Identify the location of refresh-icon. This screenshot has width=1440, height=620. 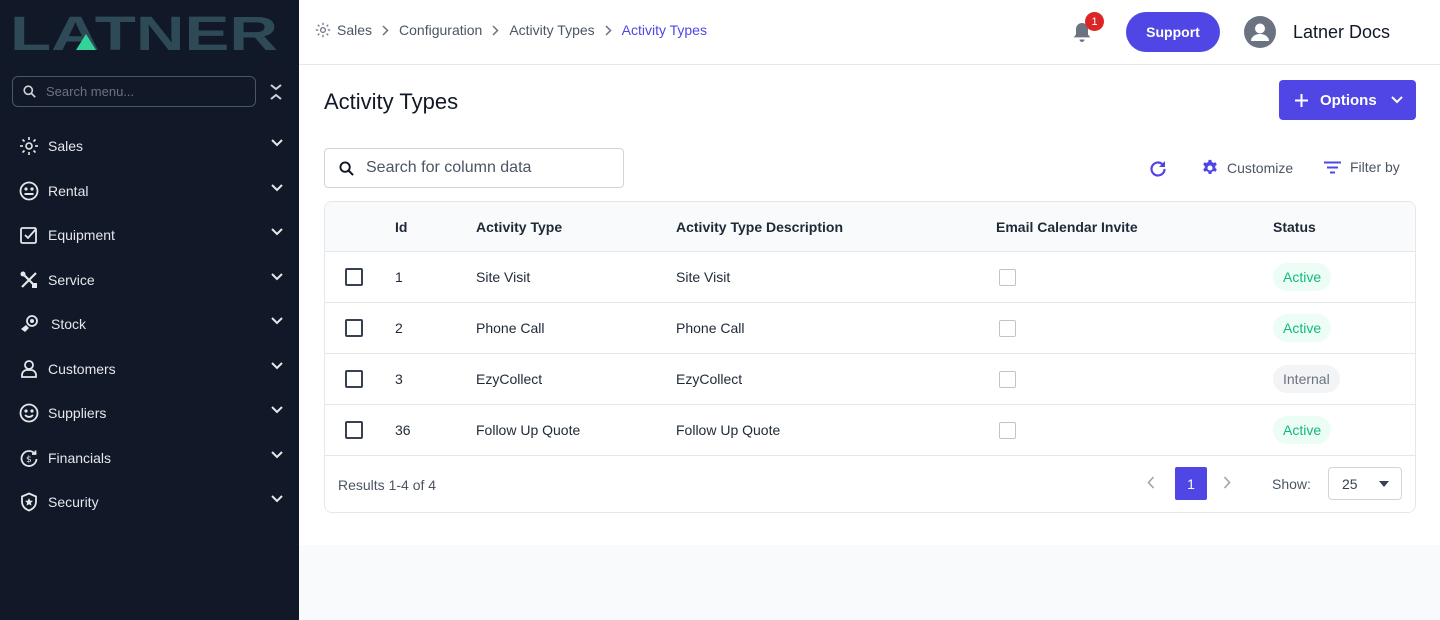
(1158, 169).